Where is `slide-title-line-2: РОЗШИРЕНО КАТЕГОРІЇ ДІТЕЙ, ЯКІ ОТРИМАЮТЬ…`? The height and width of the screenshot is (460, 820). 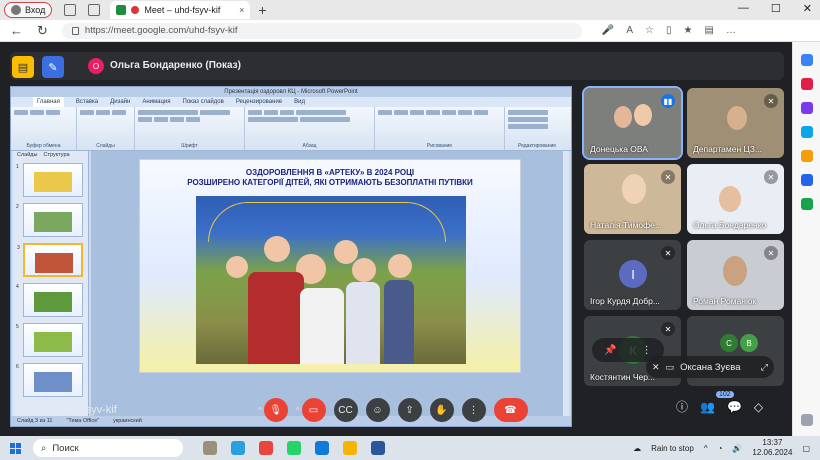
slide-title-line-2: РОЗШИРЕНО КАТЕГОРІЇ ДІТЕЙ, ЯКІ ОТРИМАЮТЬ… is located at coordinates (330, 182).